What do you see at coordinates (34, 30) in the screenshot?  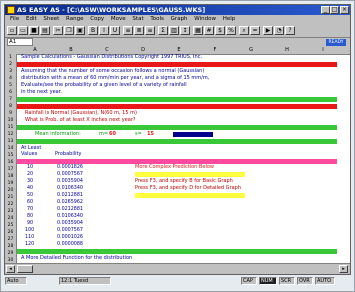 I see `save-icon: ■` at bounding box center [34, 30].